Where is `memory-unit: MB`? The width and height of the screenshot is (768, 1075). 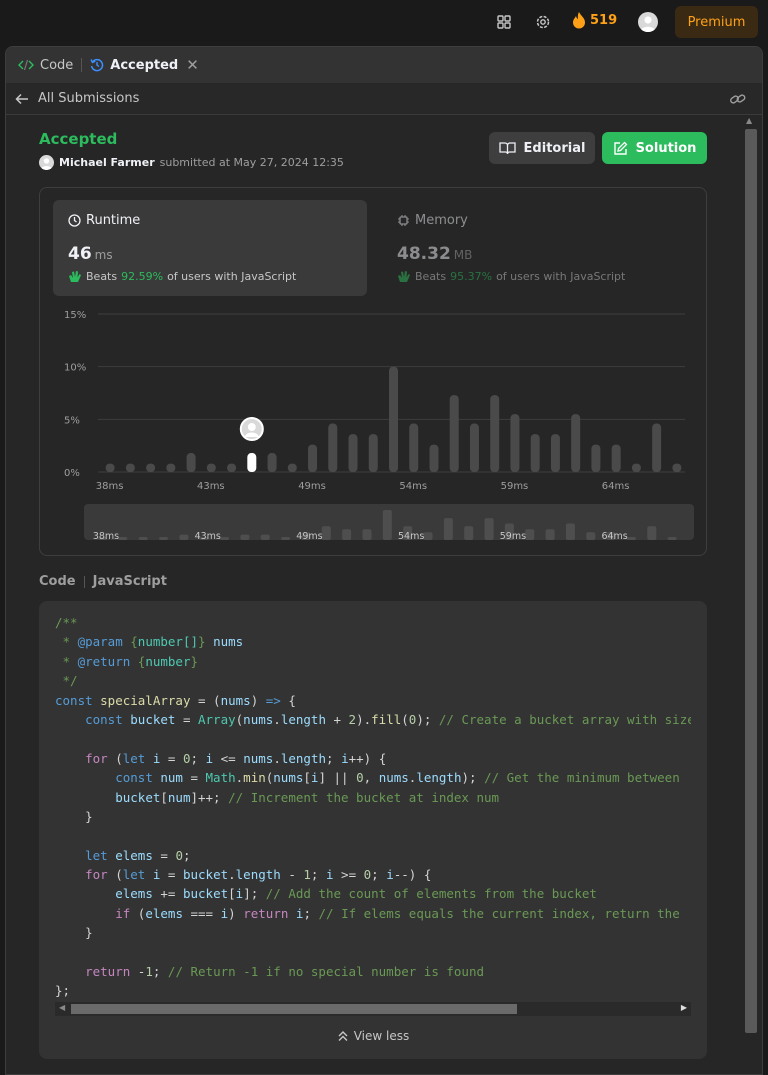 memory-unit: MB is located at coordinates (463, 255).